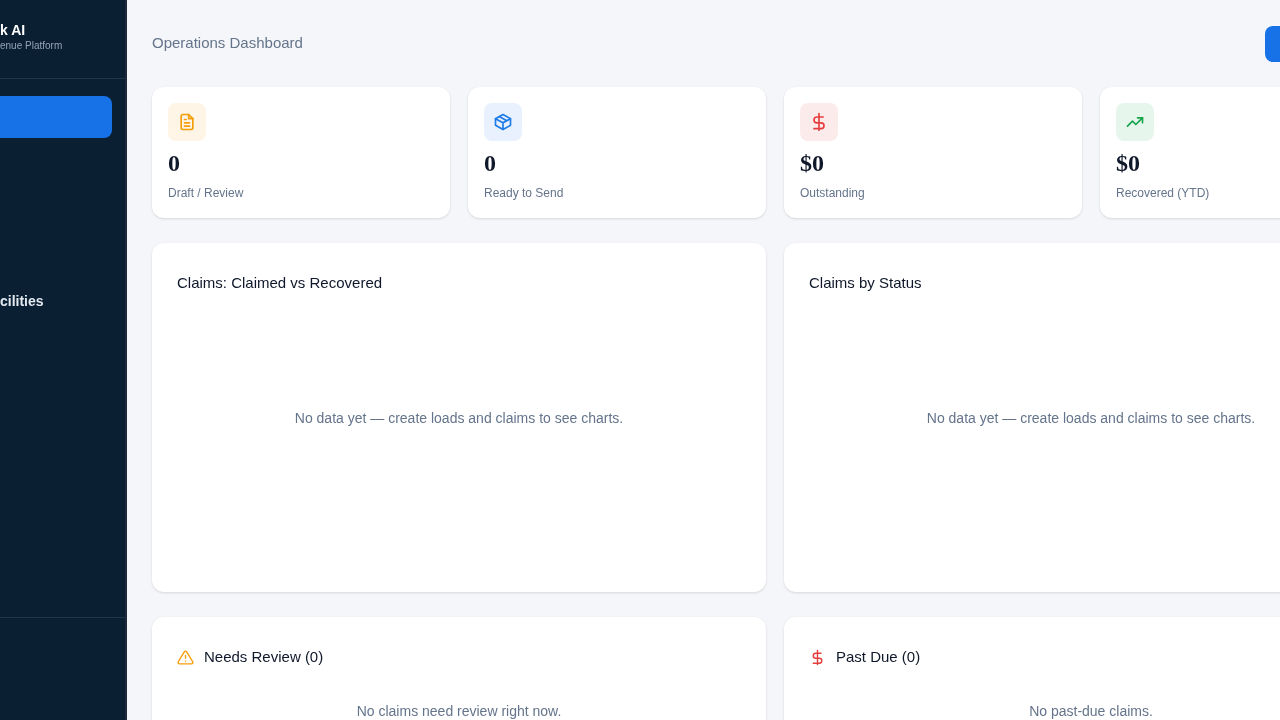 Image resolution: width=1280 pixels, height=720 pixels. Describe the element at coordinates (524, 193) in the screenshot. I see `stat-label: Ready to Send` at that location.